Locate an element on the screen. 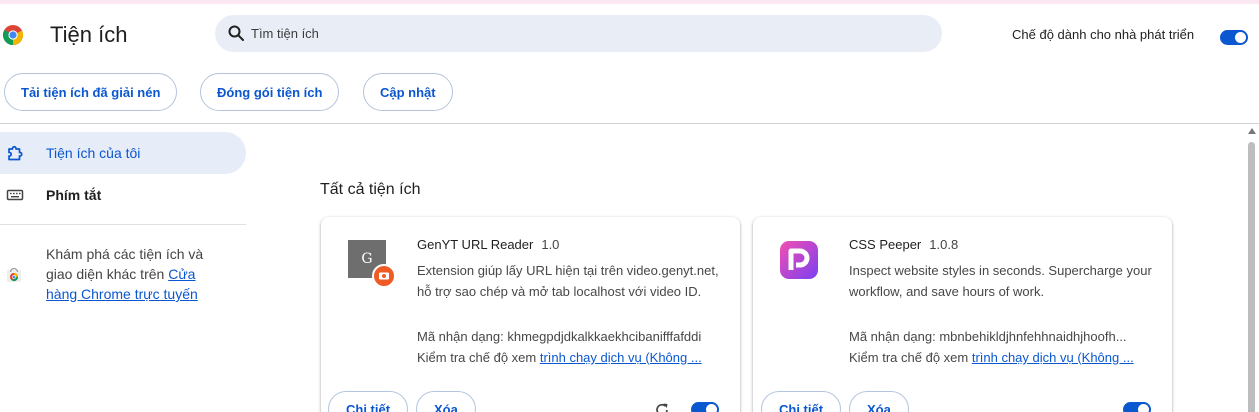 This screenshot has width=1259, height=412. toolbar-divider is located at coordinates (629, 123).